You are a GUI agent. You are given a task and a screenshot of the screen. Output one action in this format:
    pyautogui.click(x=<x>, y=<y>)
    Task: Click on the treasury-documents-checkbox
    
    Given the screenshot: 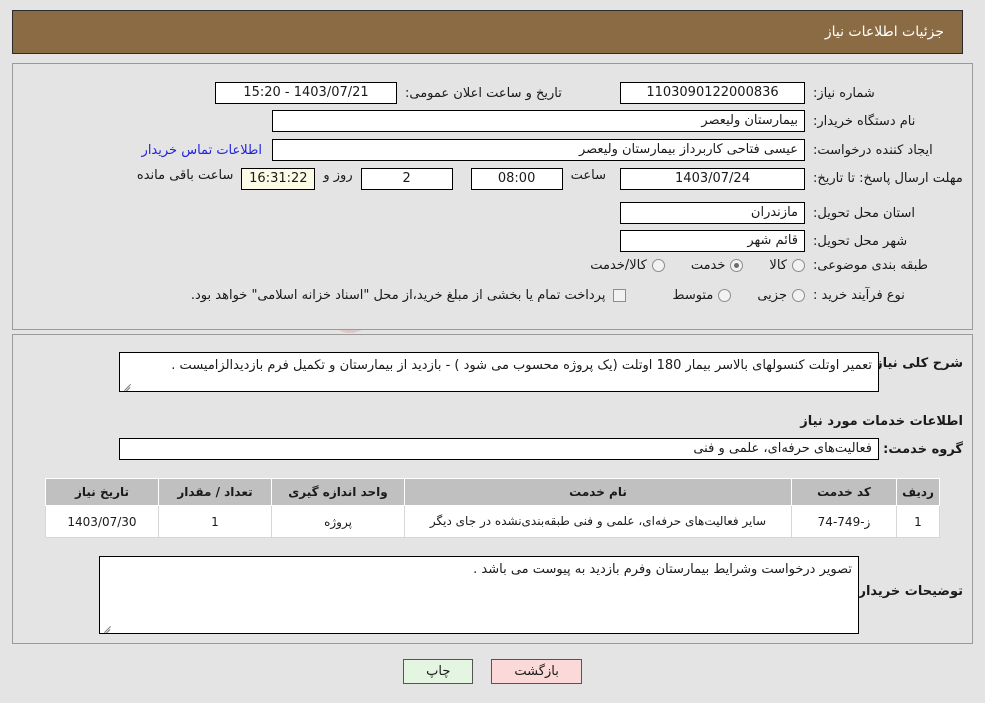 What is the action you would take?
    pyautogui.click(x=620, y=295)
    